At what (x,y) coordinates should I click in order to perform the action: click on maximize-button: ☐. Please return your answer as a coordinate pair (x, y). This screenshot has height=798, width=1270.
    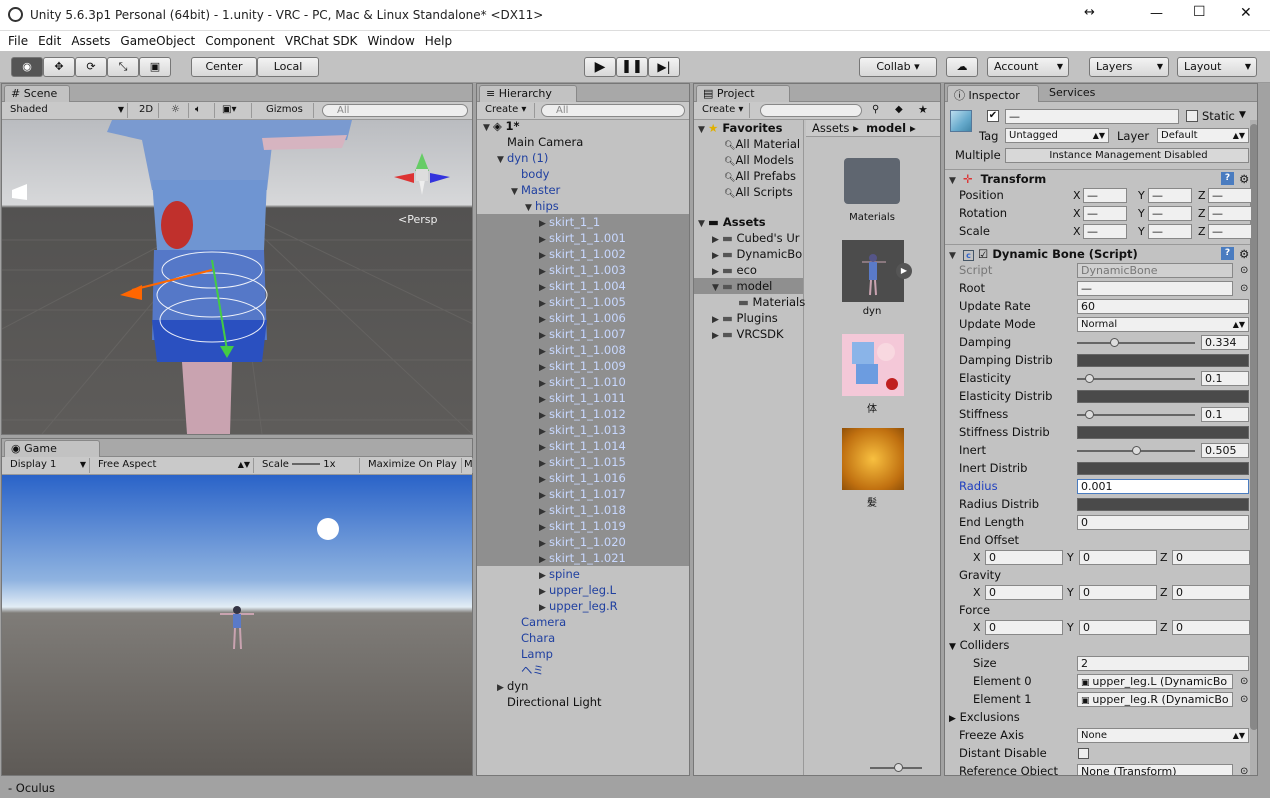
    Looking at the image, I should click on (1199, 12).